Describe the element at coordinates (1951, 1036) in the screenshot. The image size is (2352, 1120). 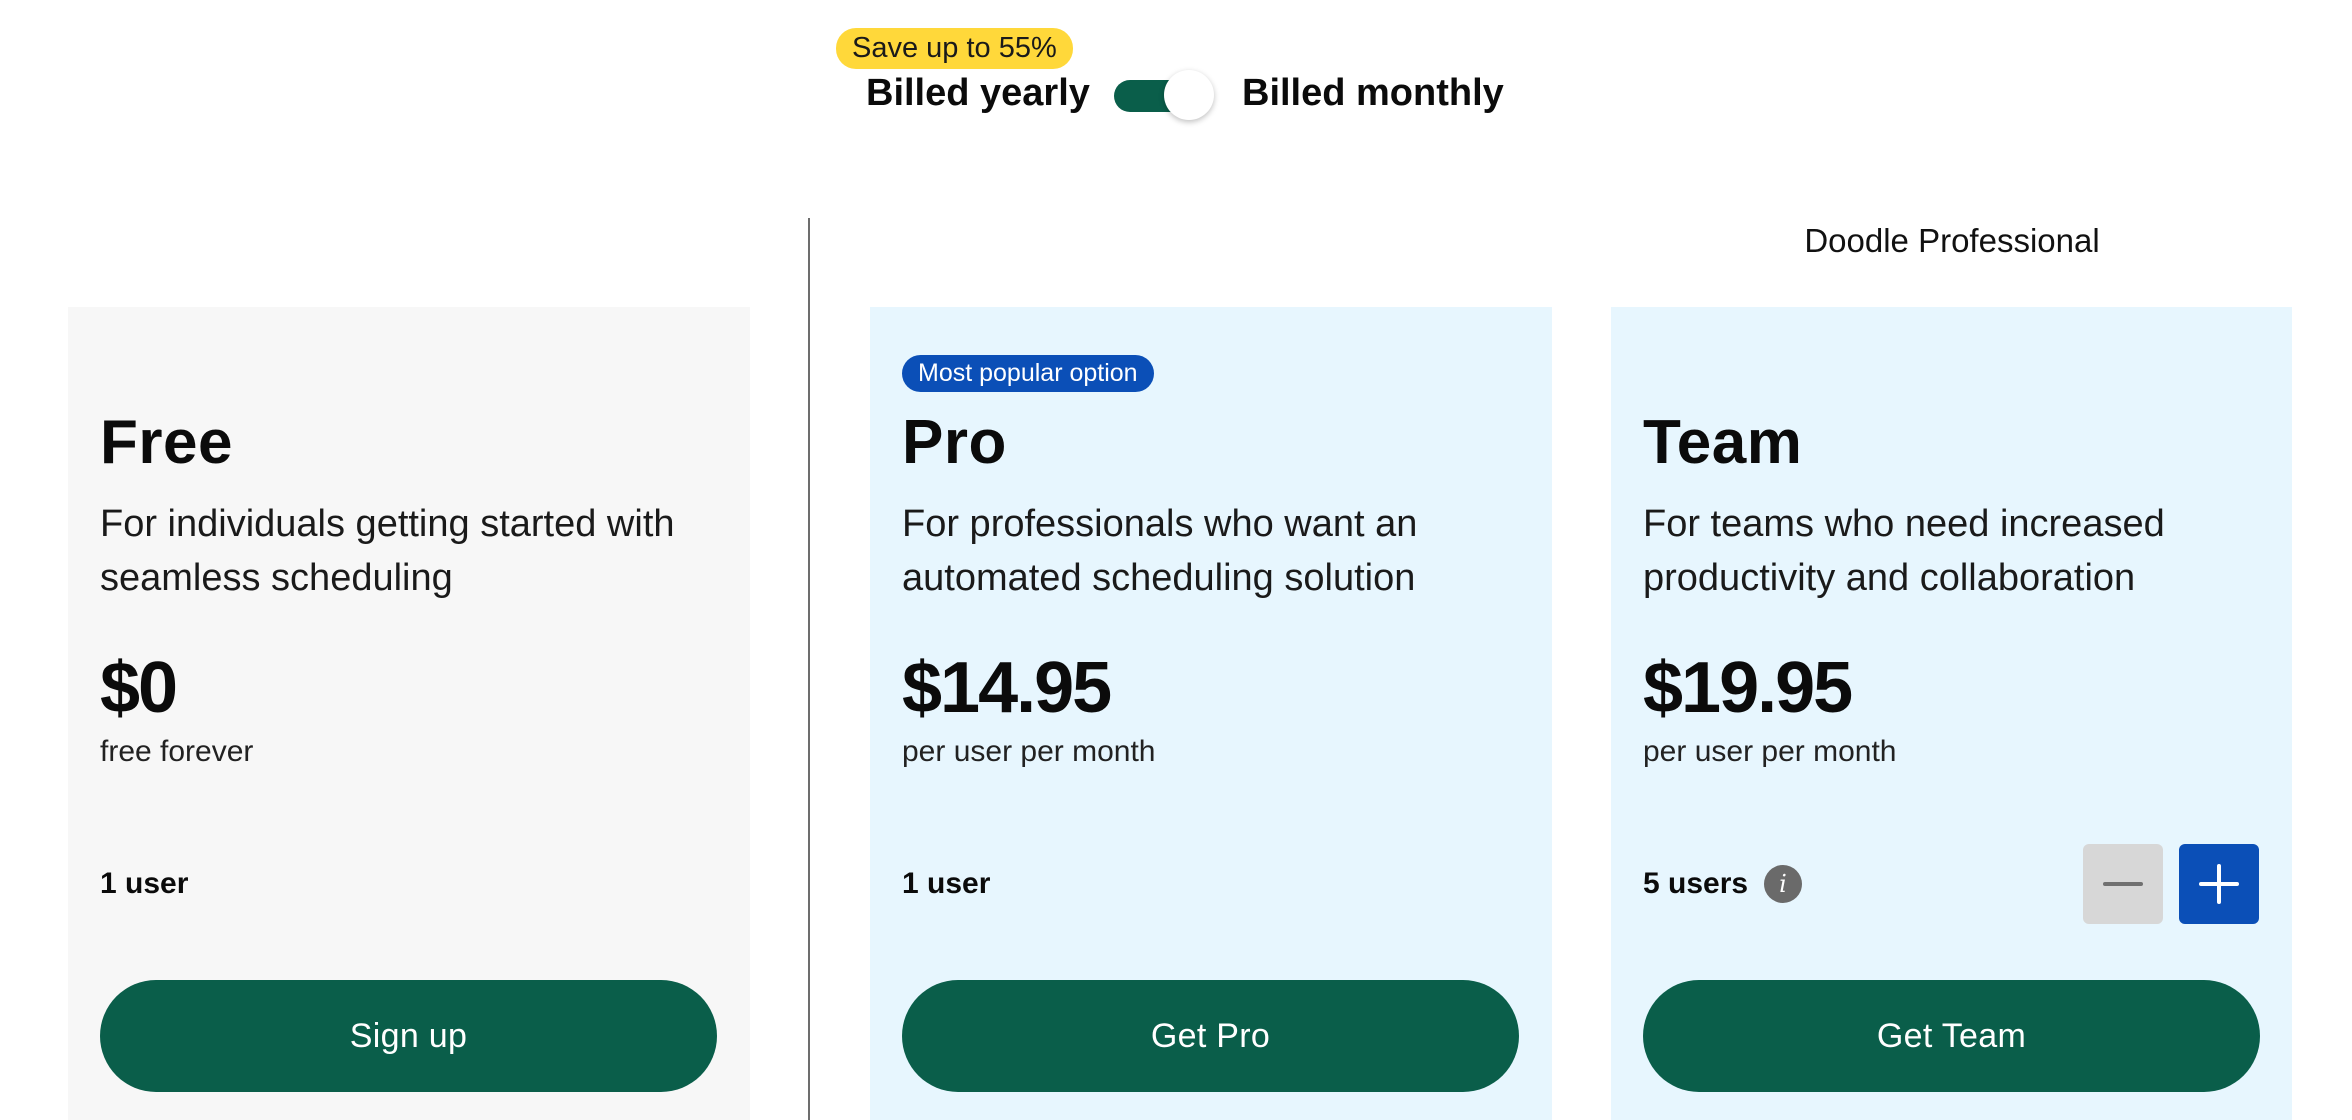
I see `get-team-button: Get Team` at that location.